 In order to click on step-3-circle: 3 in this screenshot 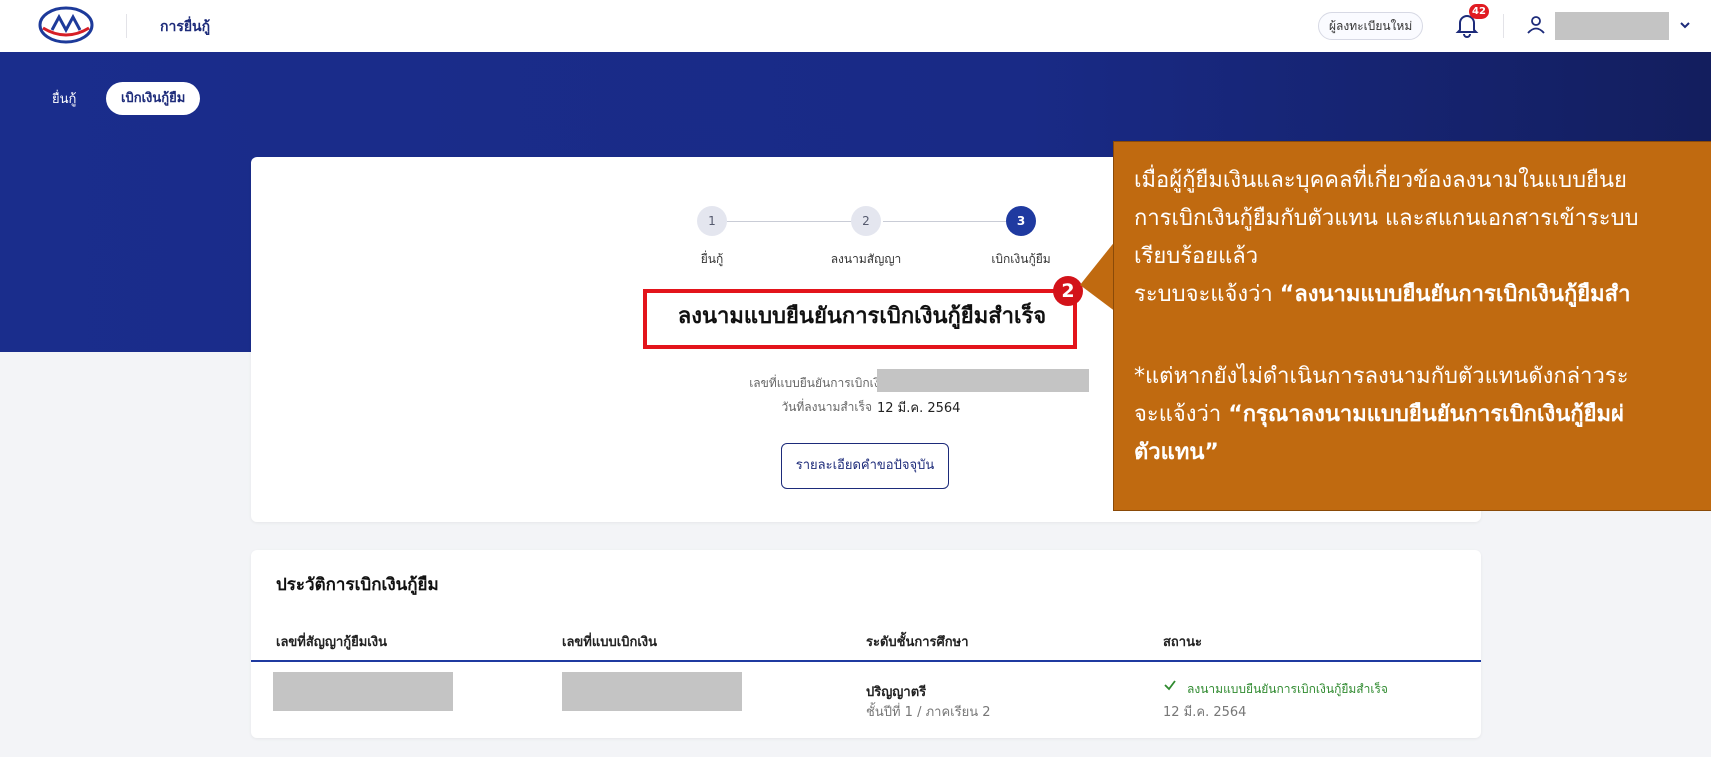, I will do `click(1021, 221)`.